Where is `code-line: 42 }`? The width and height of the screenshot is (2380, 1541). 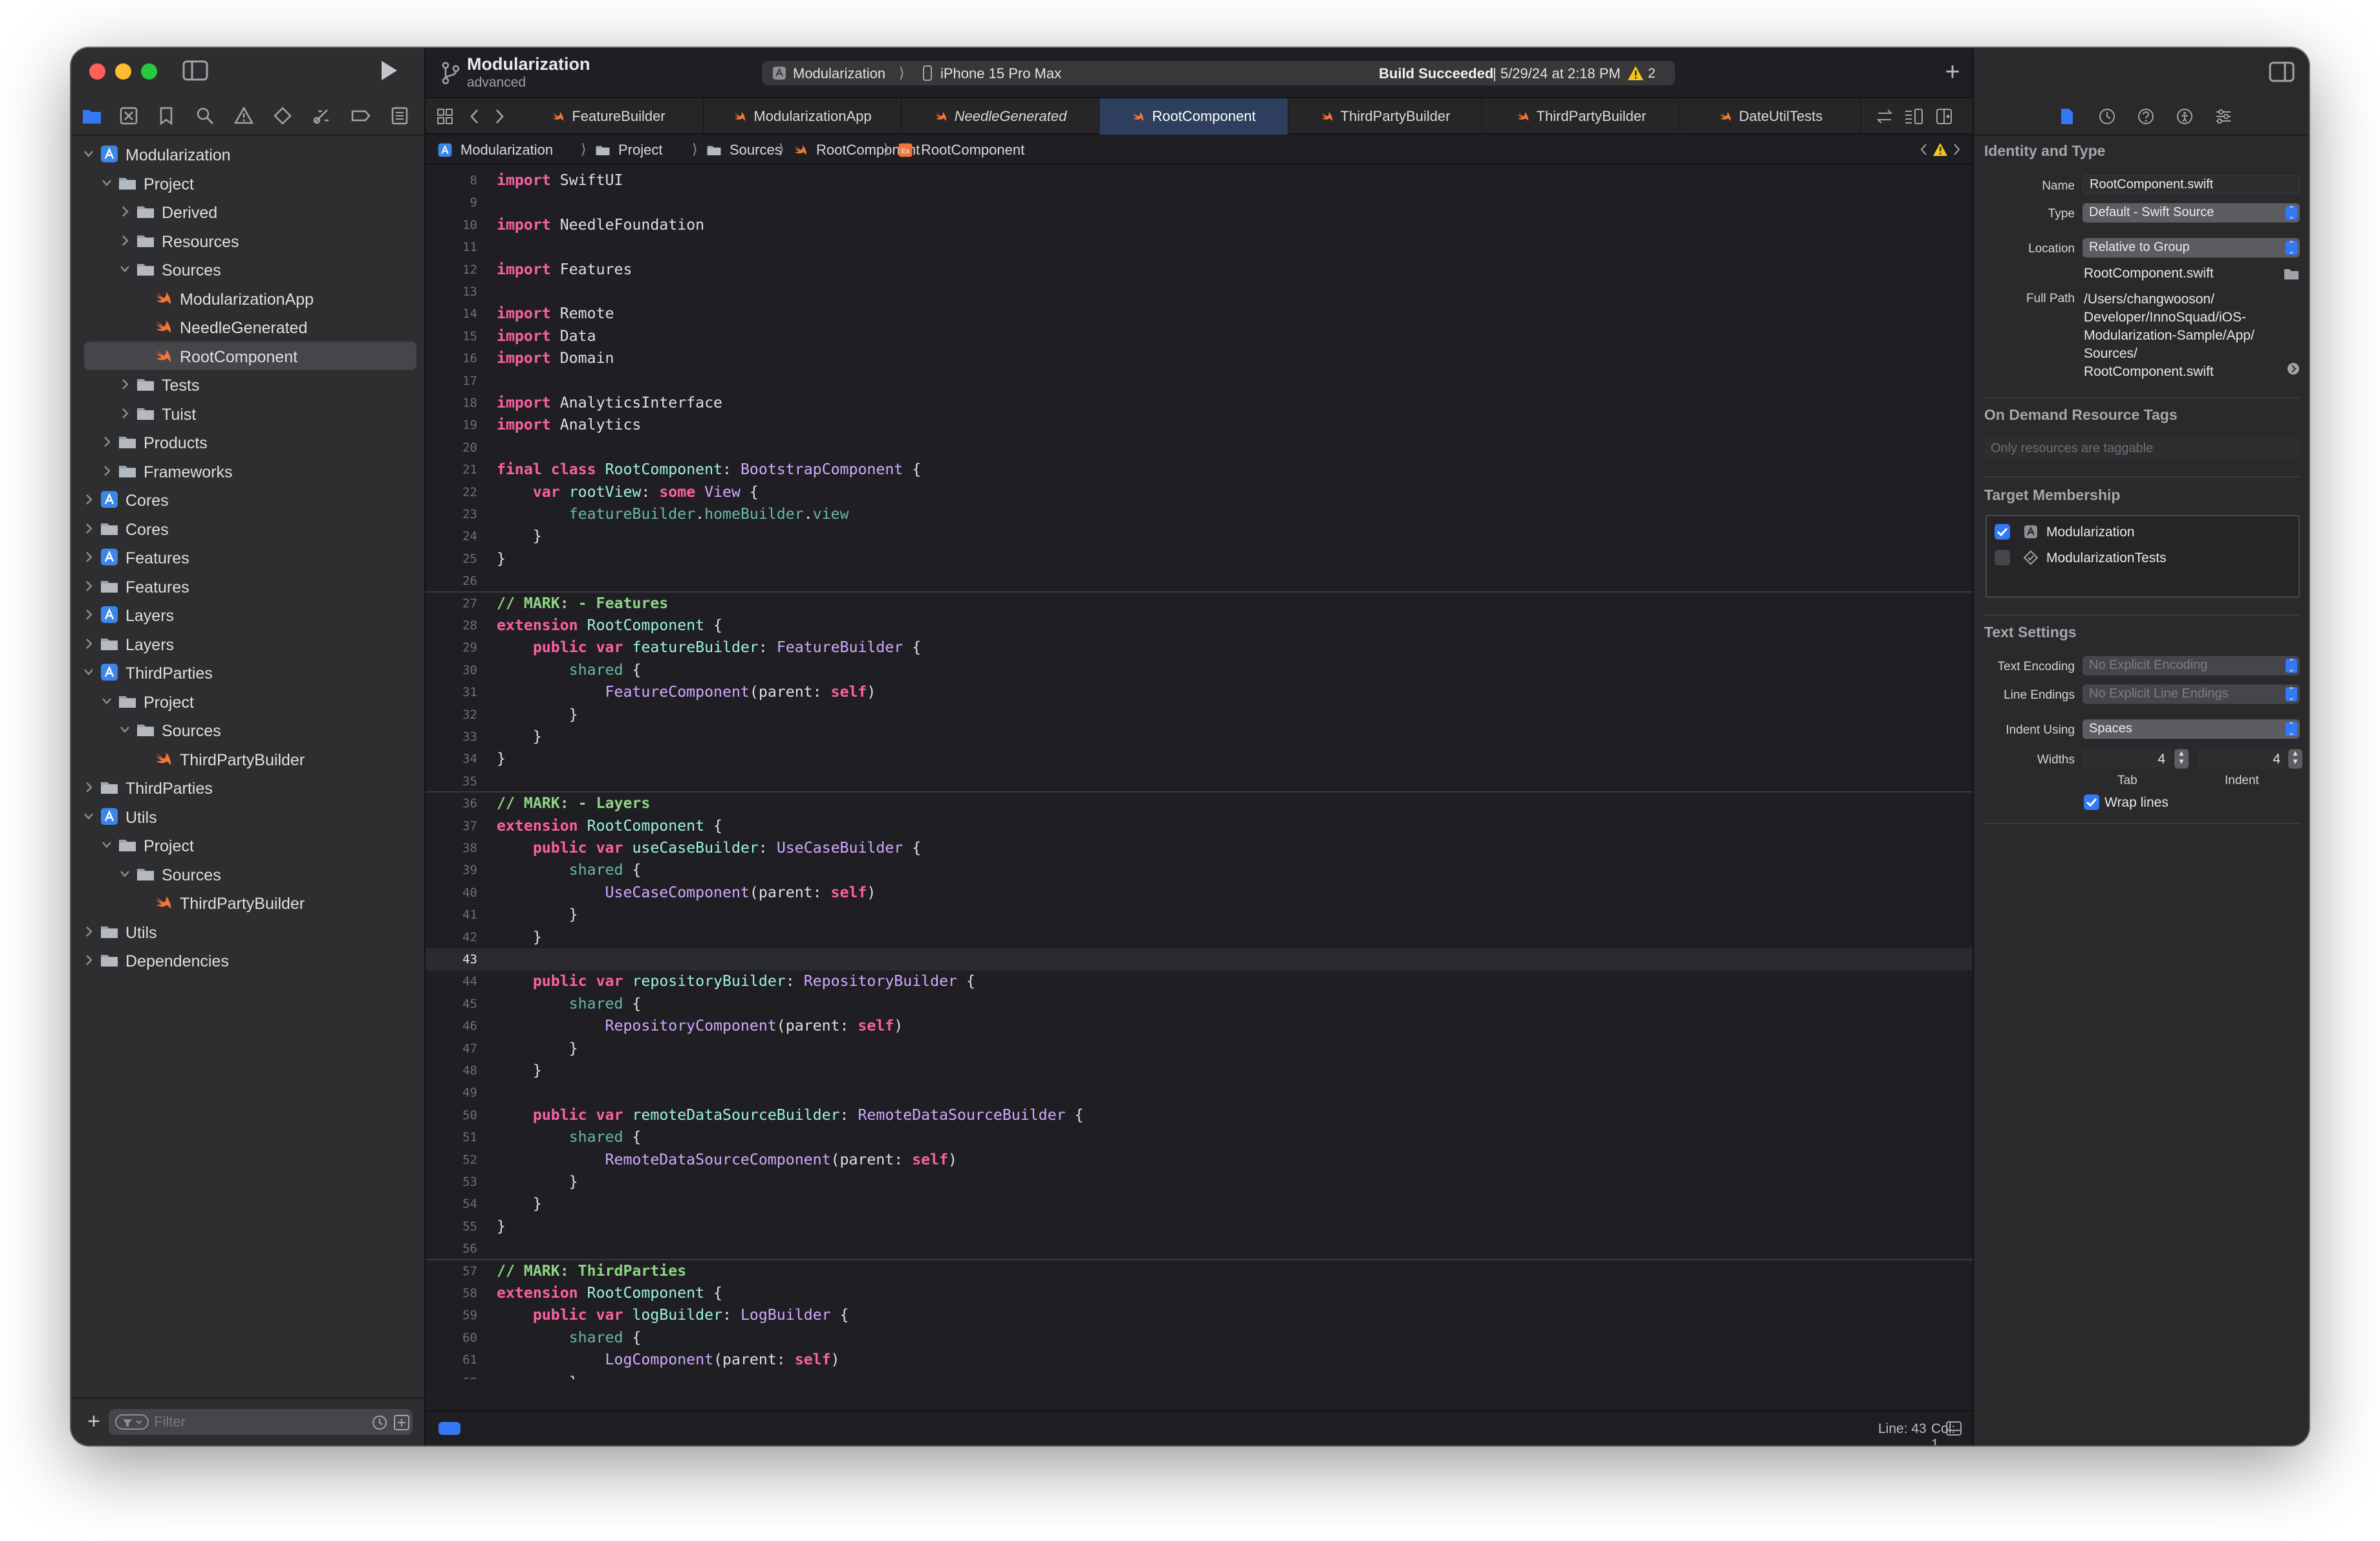
code-line: 42 } is located at coordinates (1199, 937).